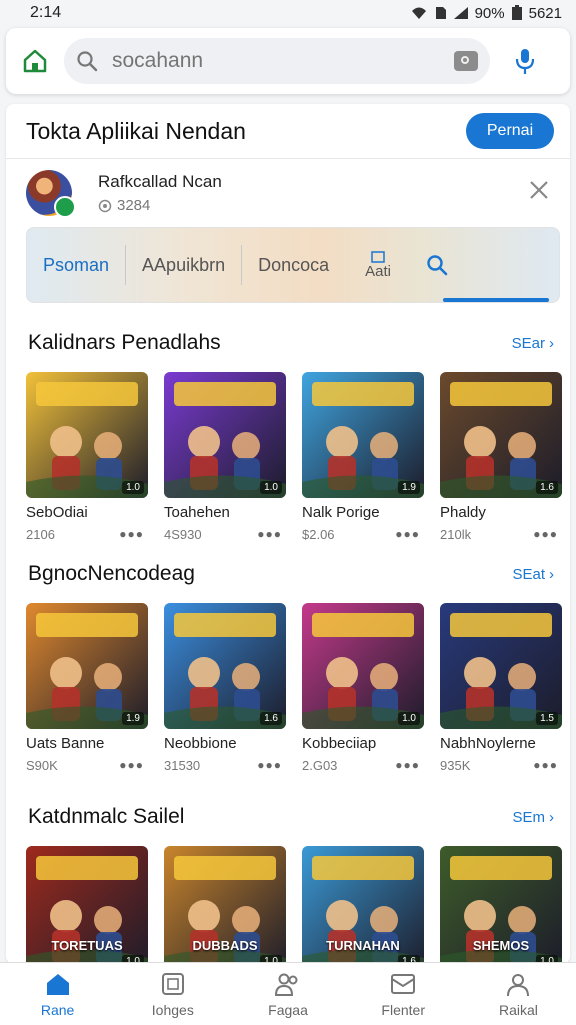 This screenshot has width=576, height=1025. Describe the element at coordinates (124, 342) in the screenshot. I see `section-title: Kalidnars Penadlahs` at that location.